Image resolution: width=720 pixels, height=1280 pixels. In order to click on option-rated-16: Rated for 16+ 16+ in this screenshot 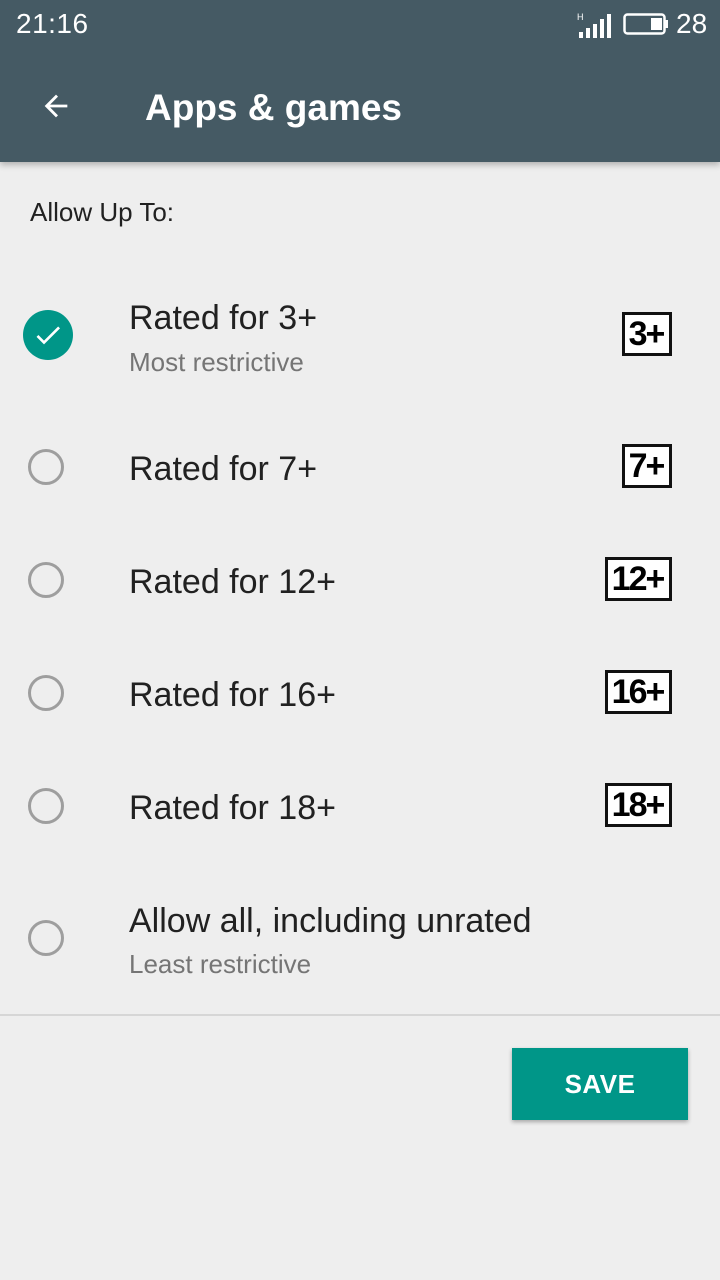, I will do `click(360, 694)`.